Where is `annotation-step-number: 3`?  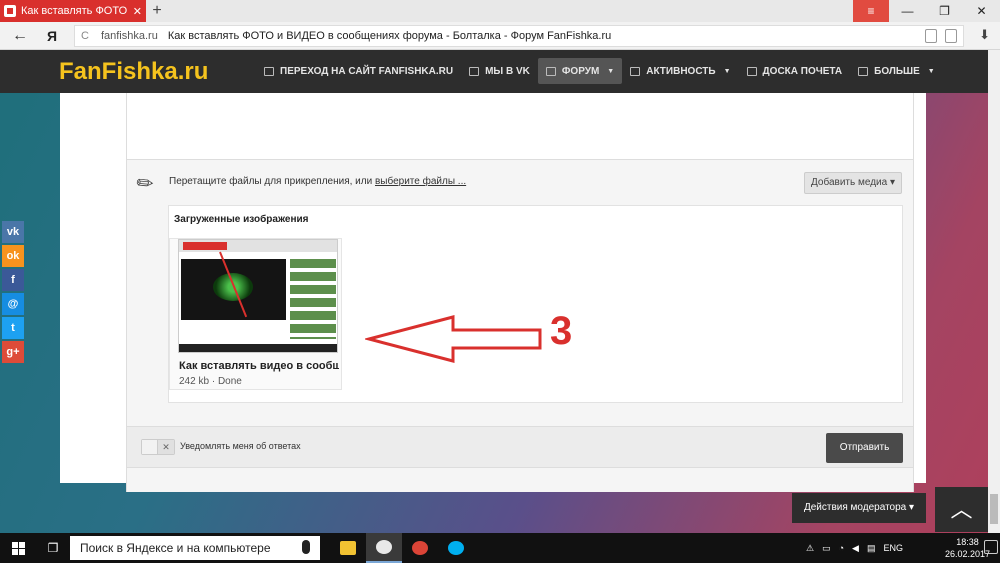 annotation-step-number: 3 is located at coordinates (561, 331).